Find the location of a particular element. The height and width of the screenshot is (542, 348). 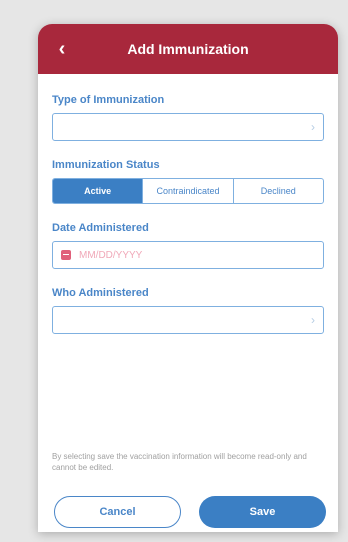

header-bar: ‹ Add Immunization is located at coordinates (188, 49).